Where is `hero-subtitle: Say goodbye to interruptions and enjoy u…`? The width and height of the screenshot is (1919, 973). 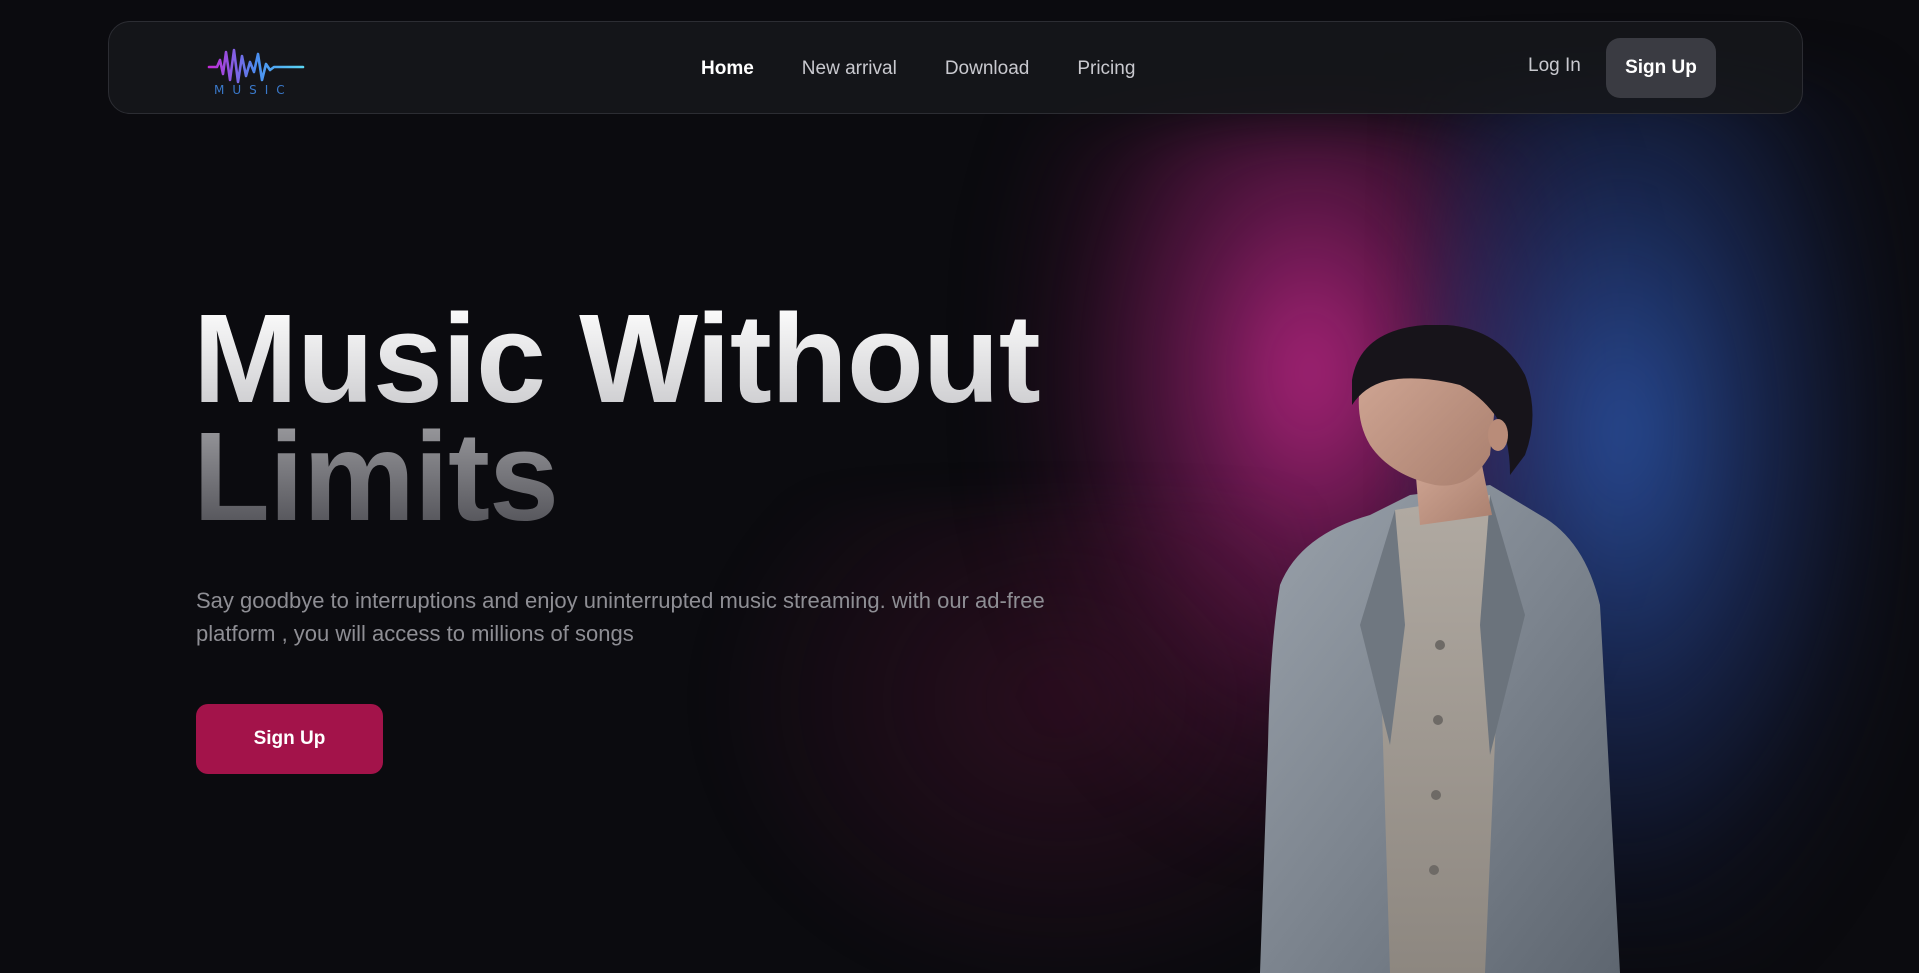
hero-subtitle: Say goodbye to interruptions and enjoy u… is located at coordinates (620, 617).